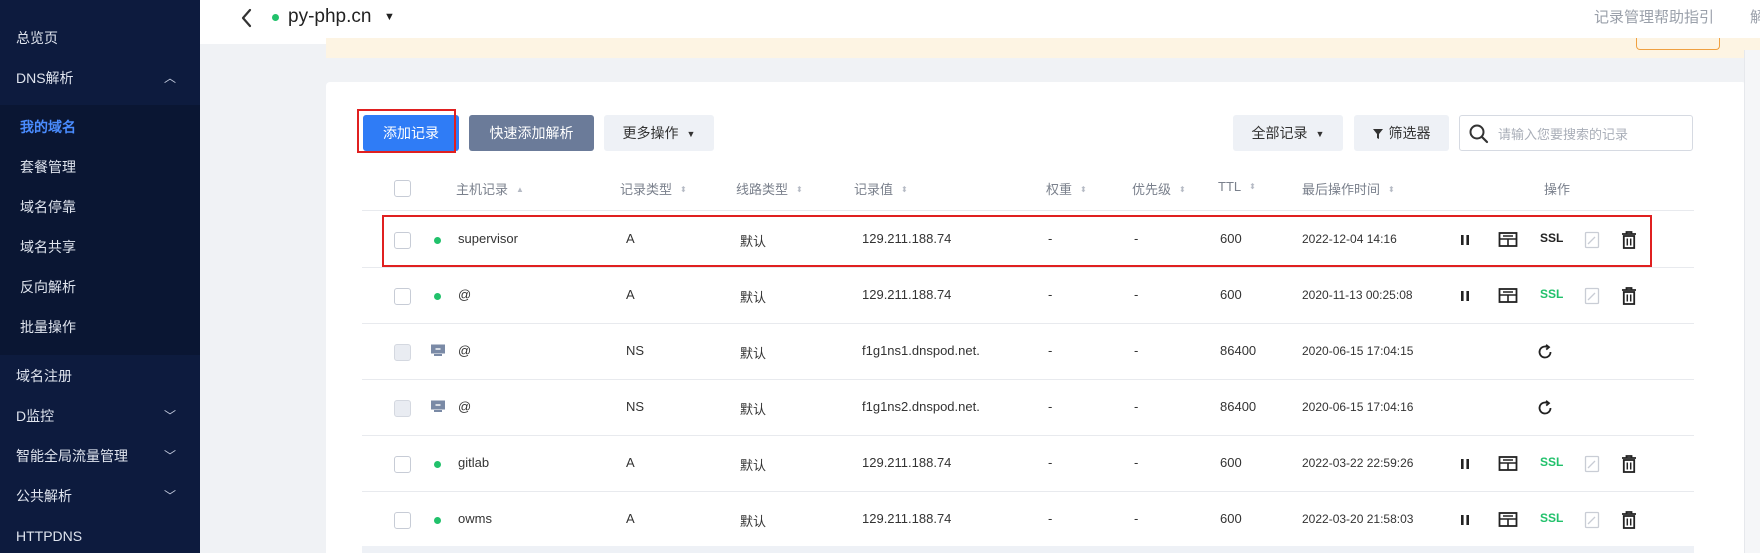  Describe the element at coordinates (247, 18) in the screenshot. I see `back-arrow-icon` at that location.